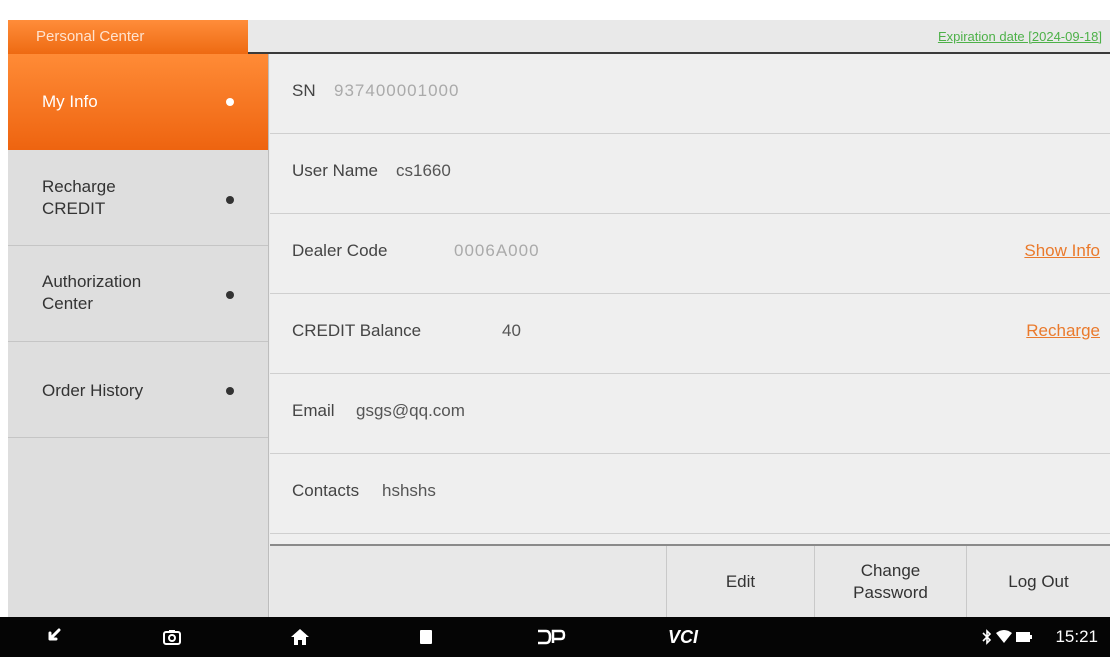 Image resolution: width=1110 pixels, height=657 pixels. I want to click on sidebar-item-label: Order History, so click(93, 390).